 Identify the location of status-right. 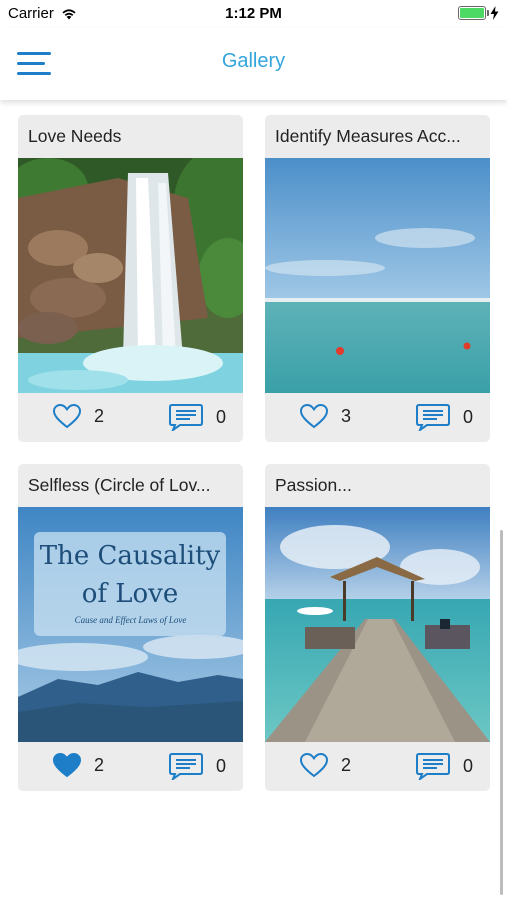
(478, 13).